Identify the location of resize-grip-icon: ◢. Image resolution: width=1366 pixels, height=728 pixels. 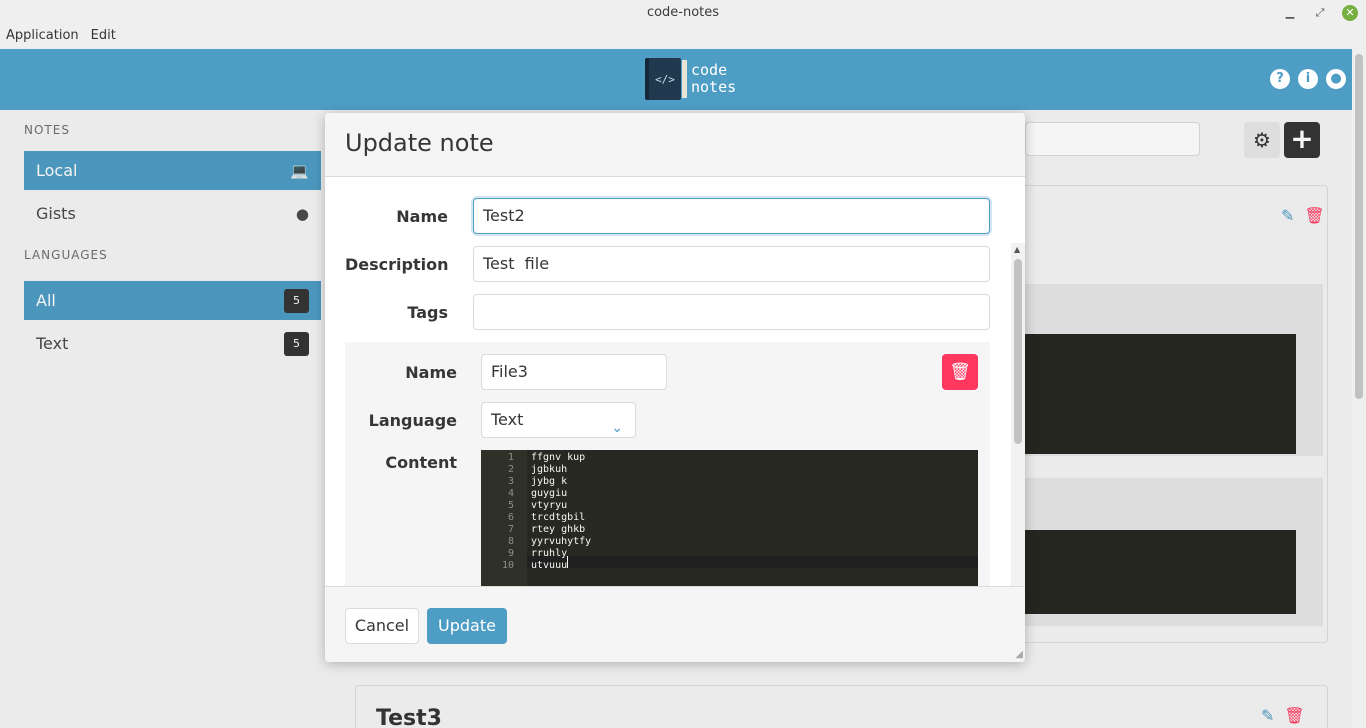
(1019, 654).